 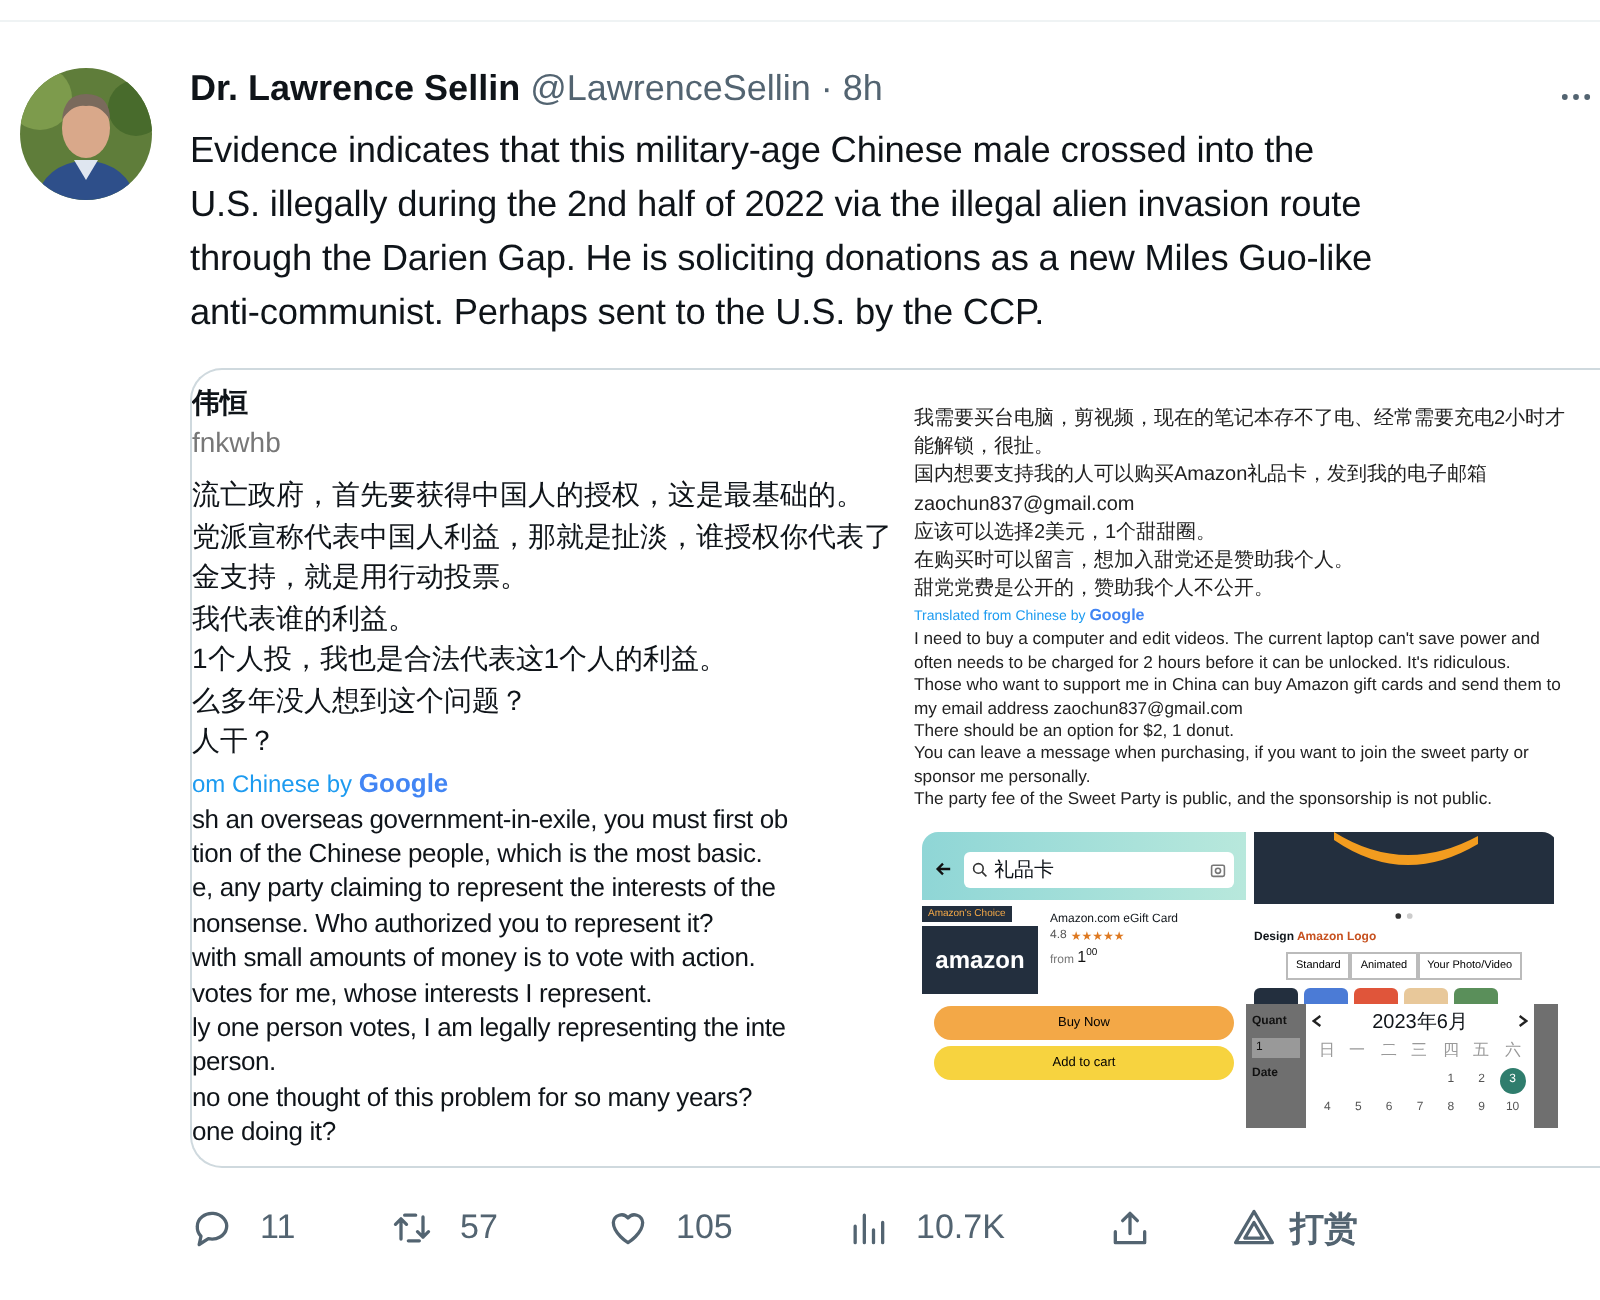 What do you see at coordinates (943, 869) in the screenshot?
I see `back-arrow-icon` at bounding box center [943, 869].